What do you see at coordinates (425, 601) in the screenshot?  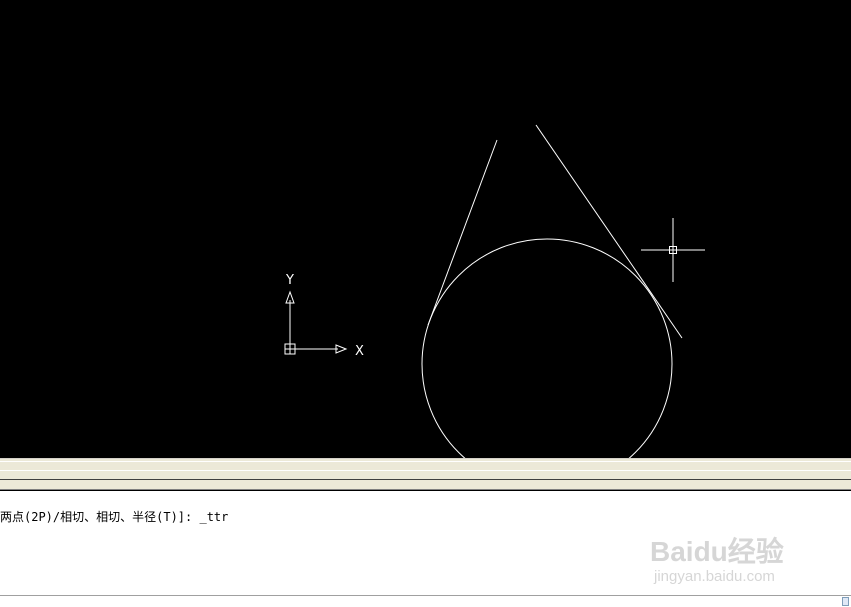 I see `command-window-scroll-strip` at bounding box center [425, 601].